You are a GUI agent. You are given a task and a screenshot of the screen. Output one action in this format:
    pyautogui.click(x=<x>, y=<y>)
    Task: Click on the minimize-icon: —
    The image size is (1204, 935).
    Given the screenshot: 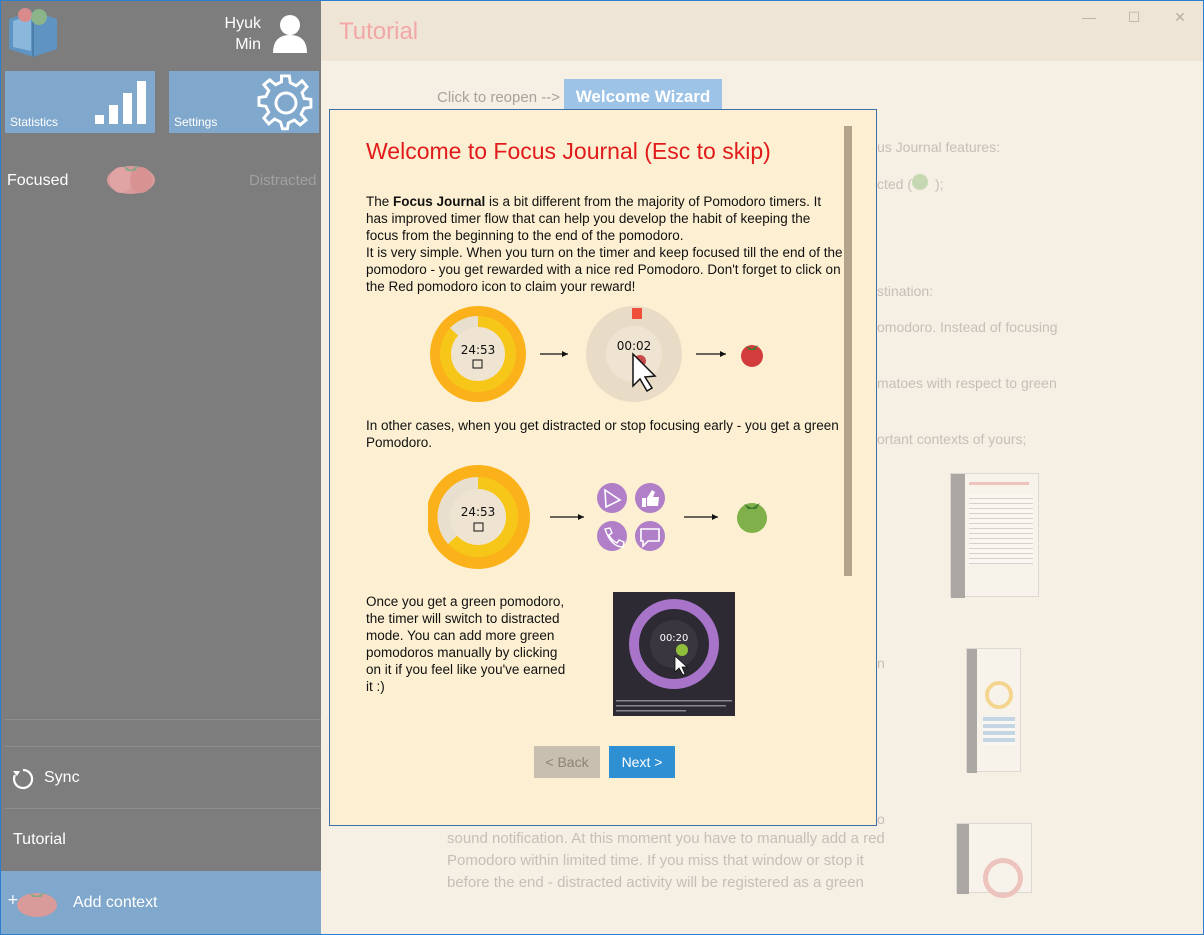 What is the action you would take?
    pyautogui.click(x=1089, y=17)
    